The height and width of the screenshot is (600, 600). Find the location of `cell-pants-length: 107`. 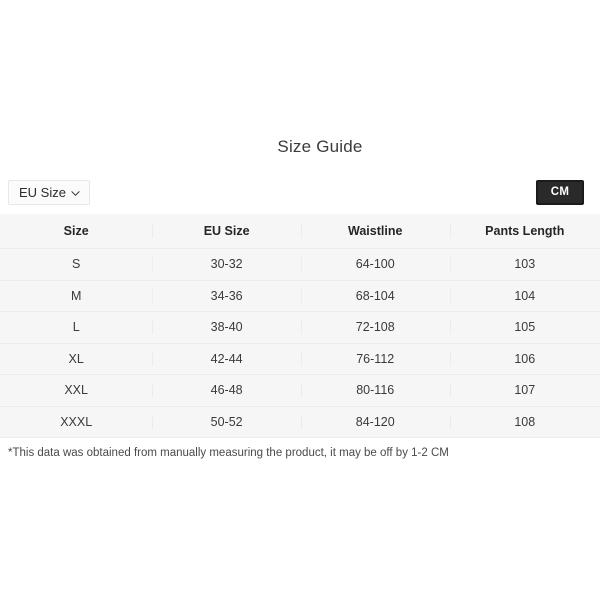

cell-pants-length: 107 is located at coordinates (524, 390).